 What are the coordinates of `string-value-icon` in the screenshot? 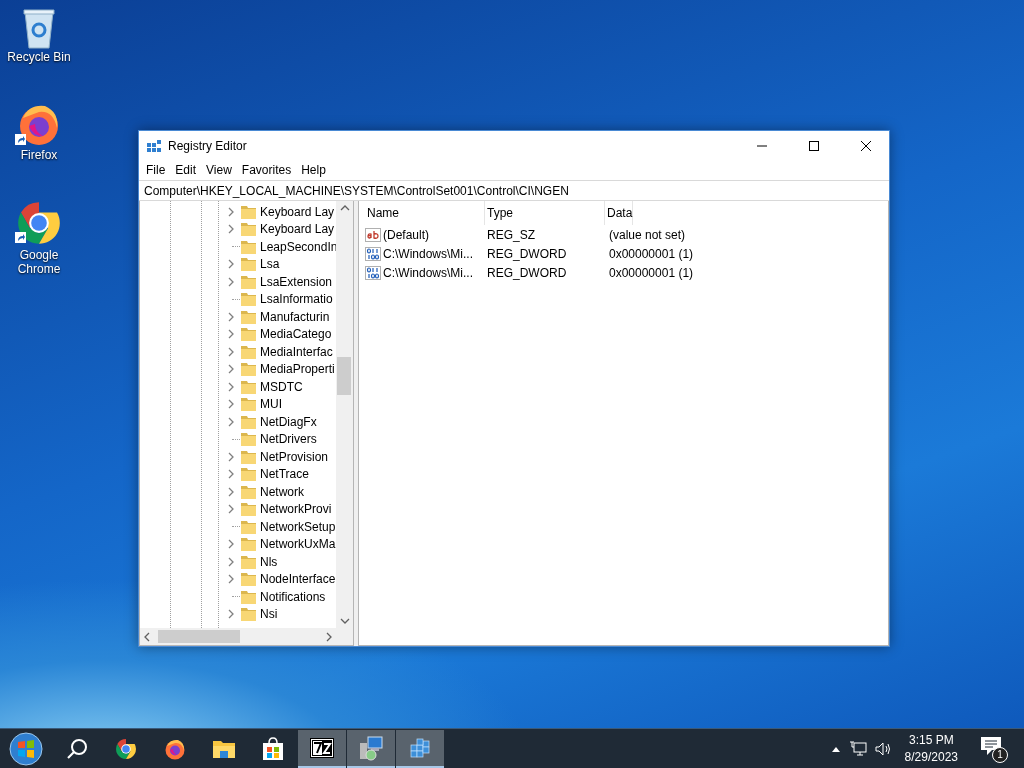 It's located at (373, 234).